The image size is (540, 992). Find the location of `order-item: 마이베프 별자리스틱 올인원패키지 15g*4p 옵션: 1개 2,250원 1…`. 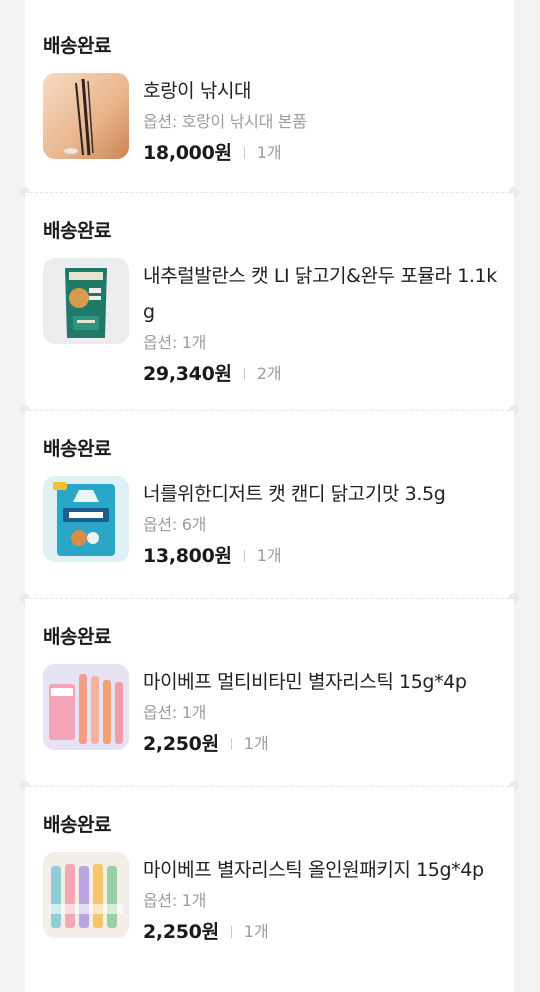

order-item: 마이베프 별자리스틱 올인원패키지 15g*4p 옵션: 1개 2,250원 1… is located at coordinates (278, 899).